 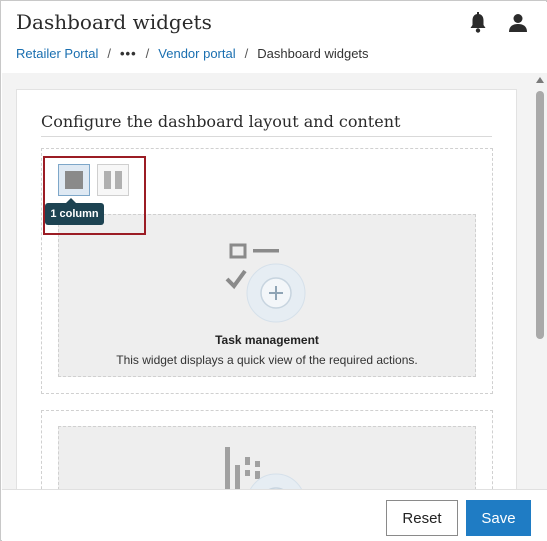 What do you see at coordinates (498, 518) in the screenshot?
I see `save-button: Save` at bounding box center [498, 518].